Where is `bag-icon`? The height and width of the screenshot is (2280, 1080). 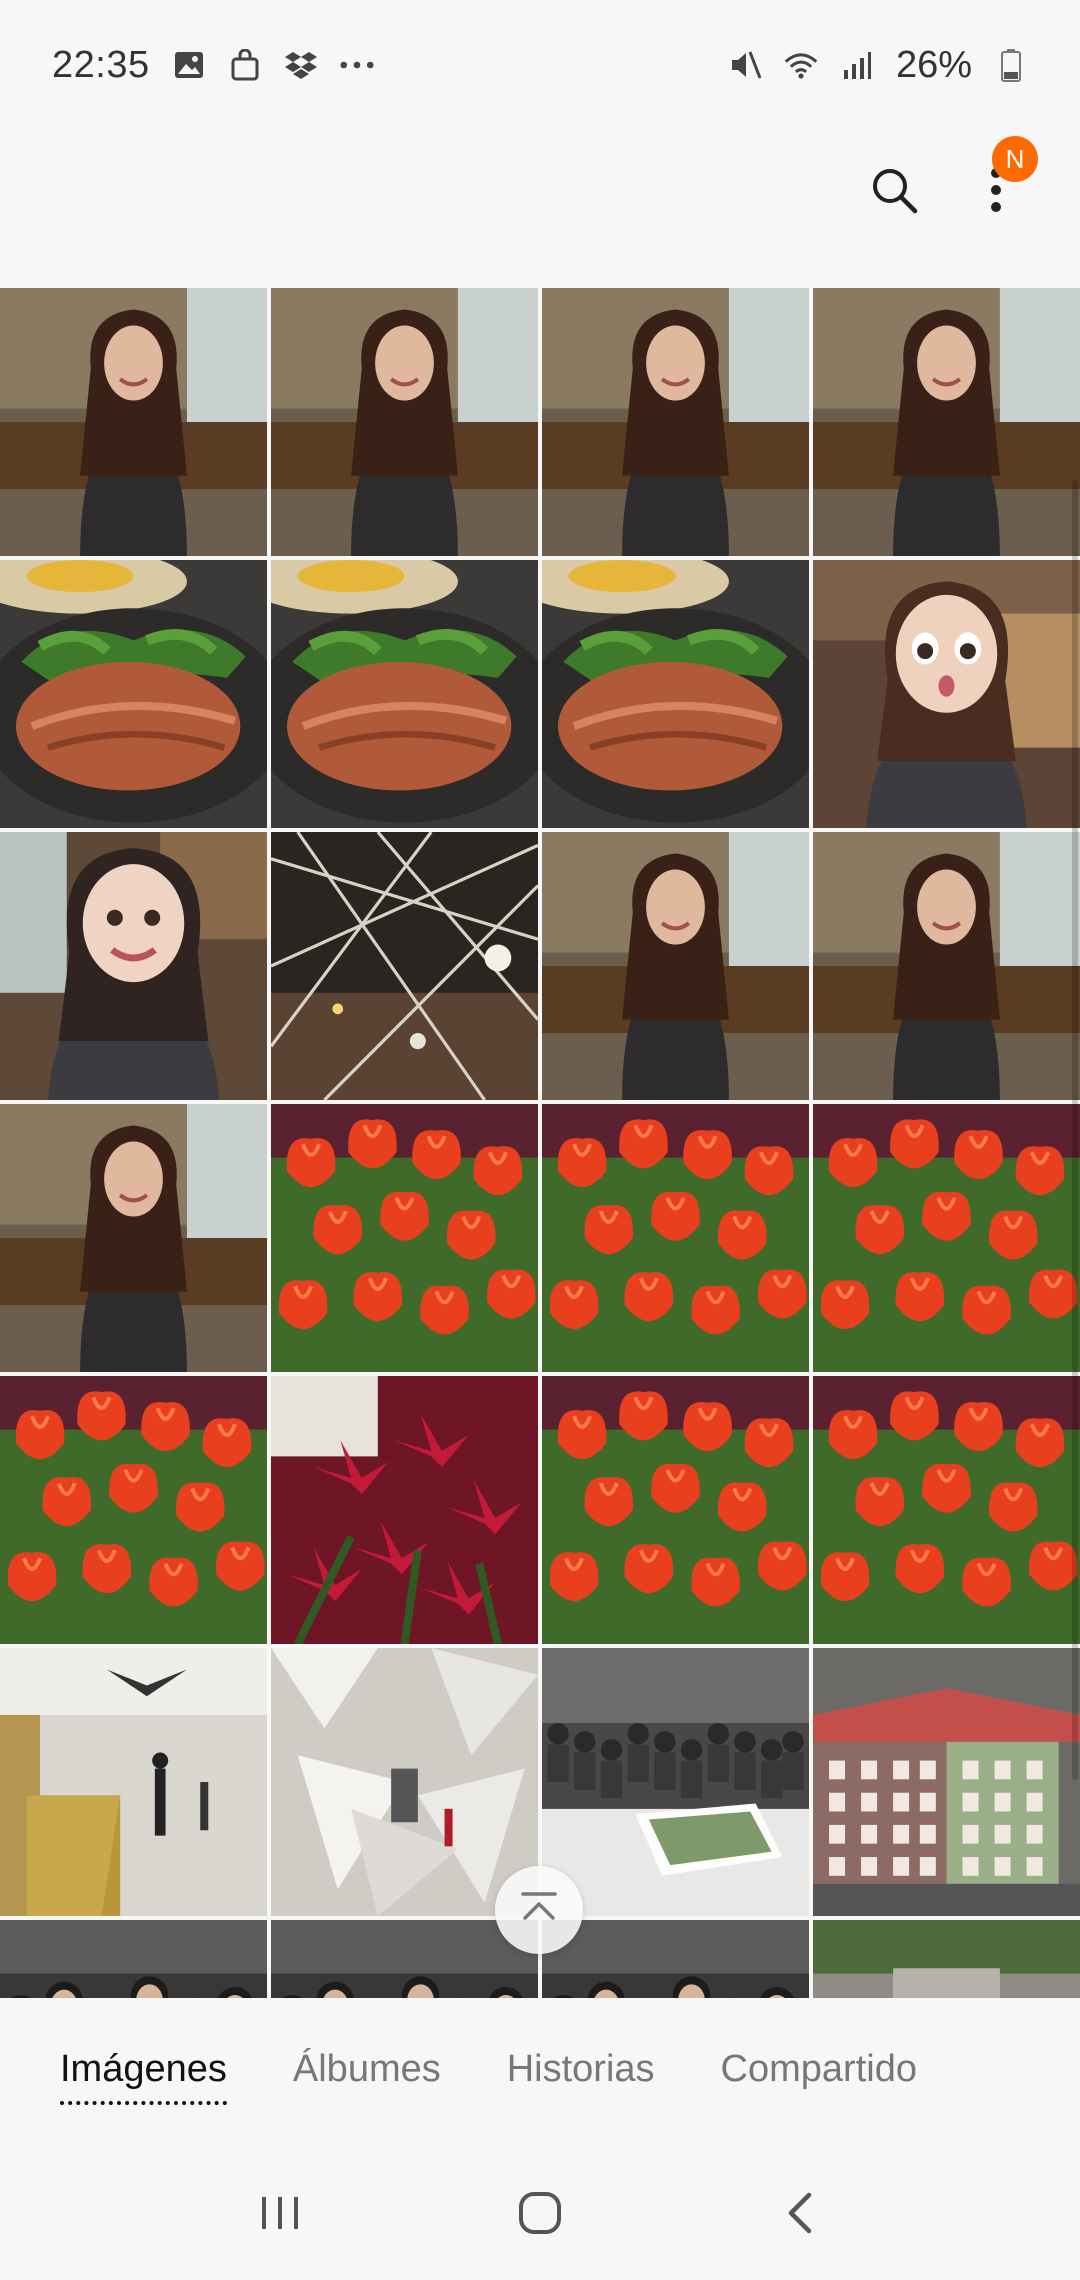 bag-icon is located at coordinates (245, 65).